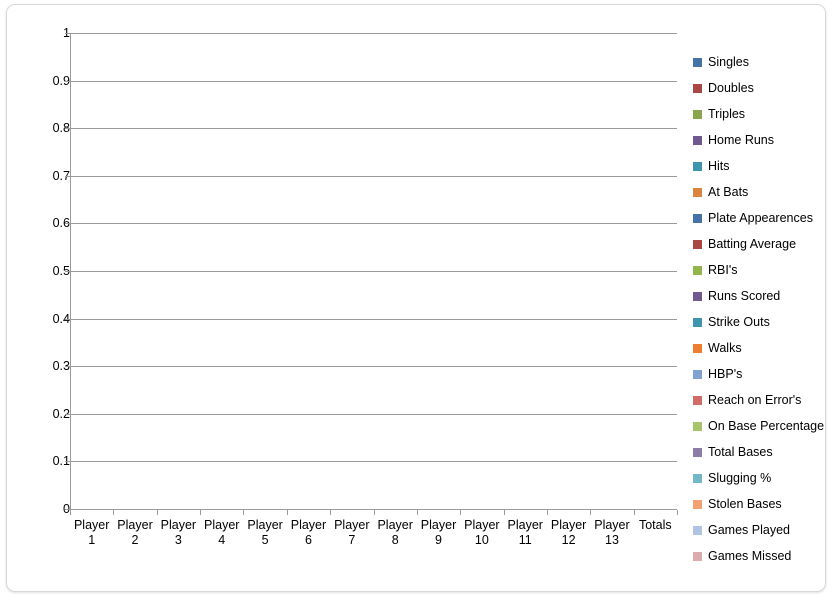 This screenshot has width=839, height=609. I want to click on x-axis-category-line2: 5, so click(265, 540).